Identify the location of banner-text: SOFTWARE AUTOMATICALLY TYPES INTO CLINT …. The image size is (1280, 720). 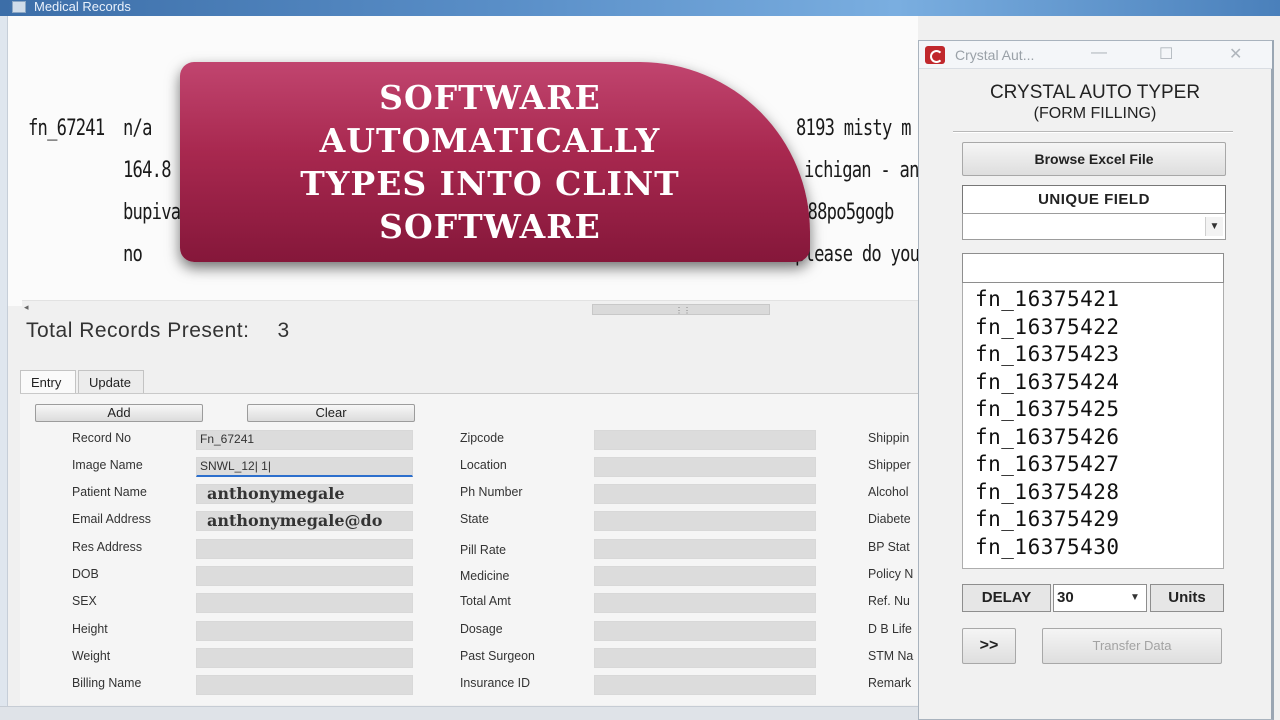
(490, 162).